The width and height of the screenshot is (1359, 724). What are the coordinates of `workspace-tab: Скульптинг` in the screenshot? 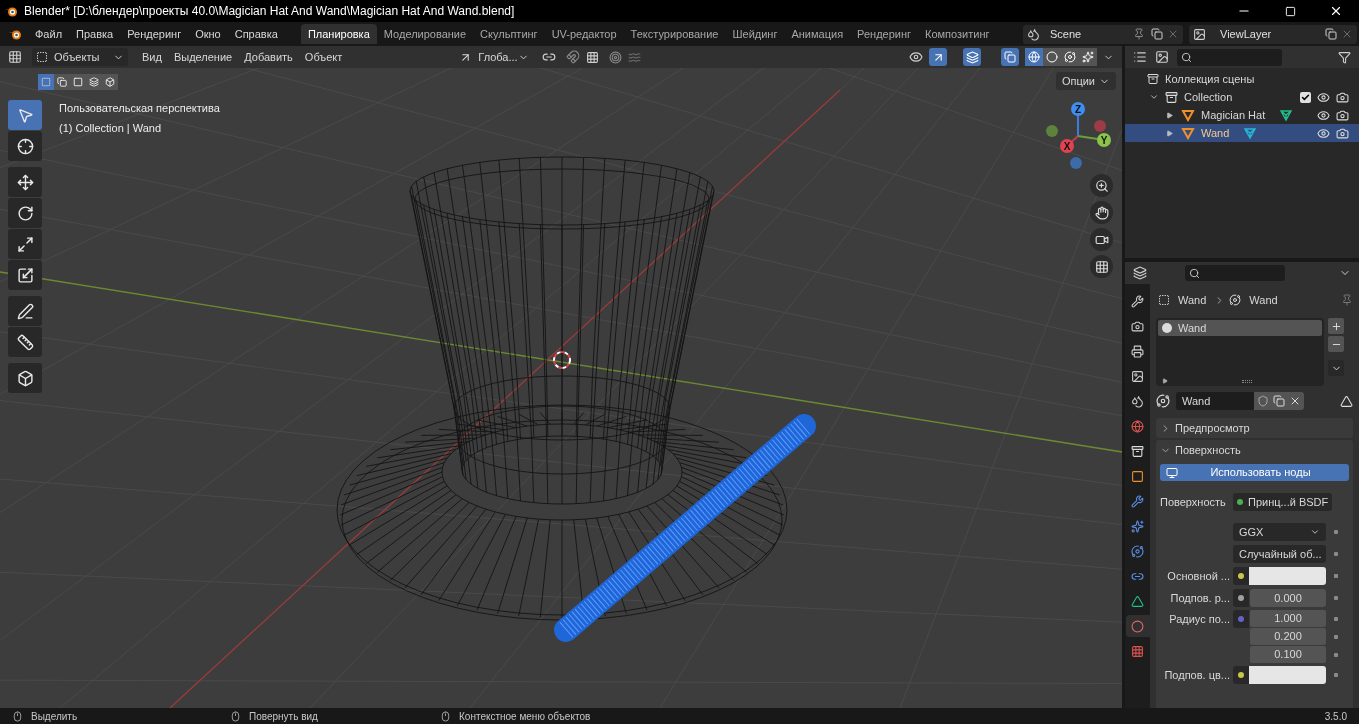 It's located at (509, 34).